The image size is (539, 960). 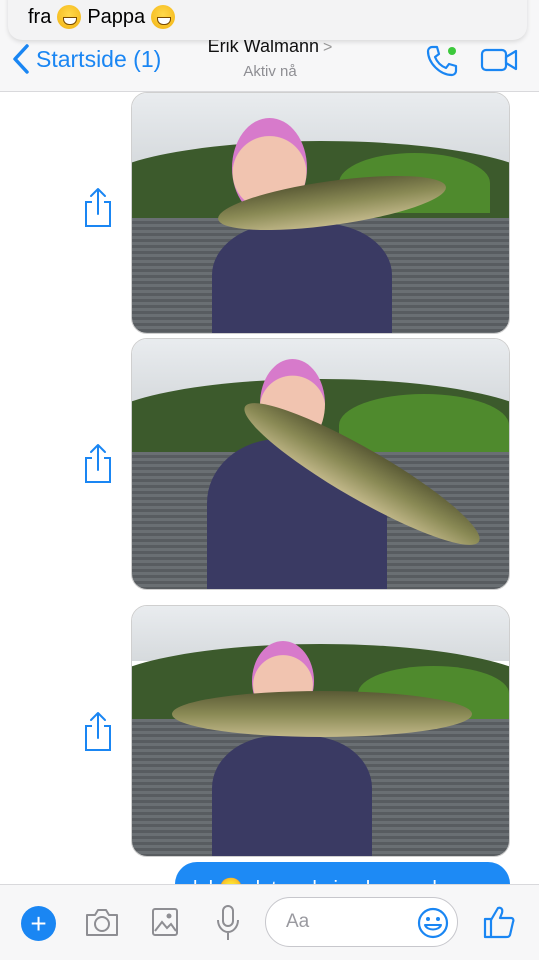 I want to click on video-icon, so click(x=499, y=60).